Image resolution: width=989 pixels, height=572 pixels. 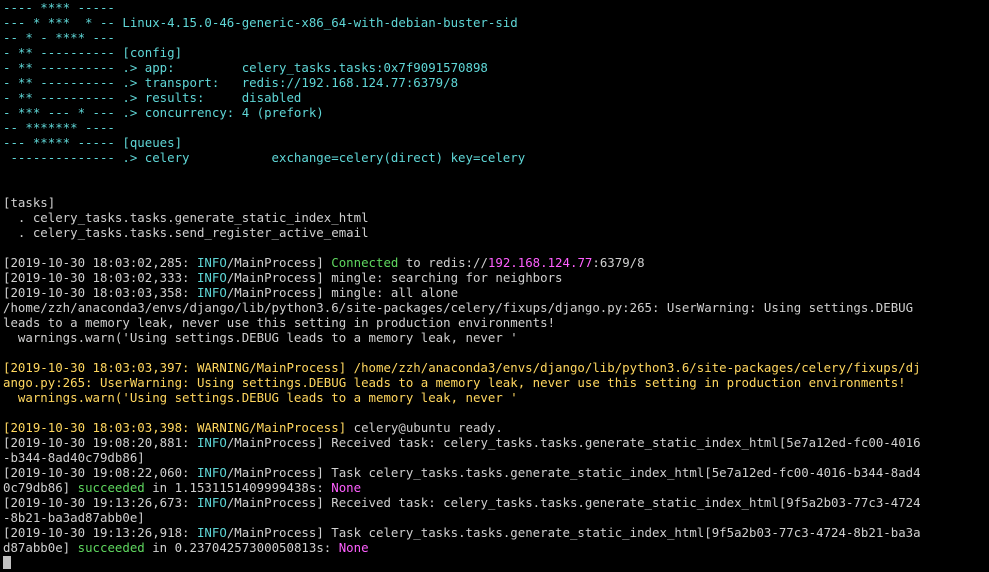 I want to click on terminal-text-segment: [2019-10-30 18:03:02,333:, so click(x=100, y=277).